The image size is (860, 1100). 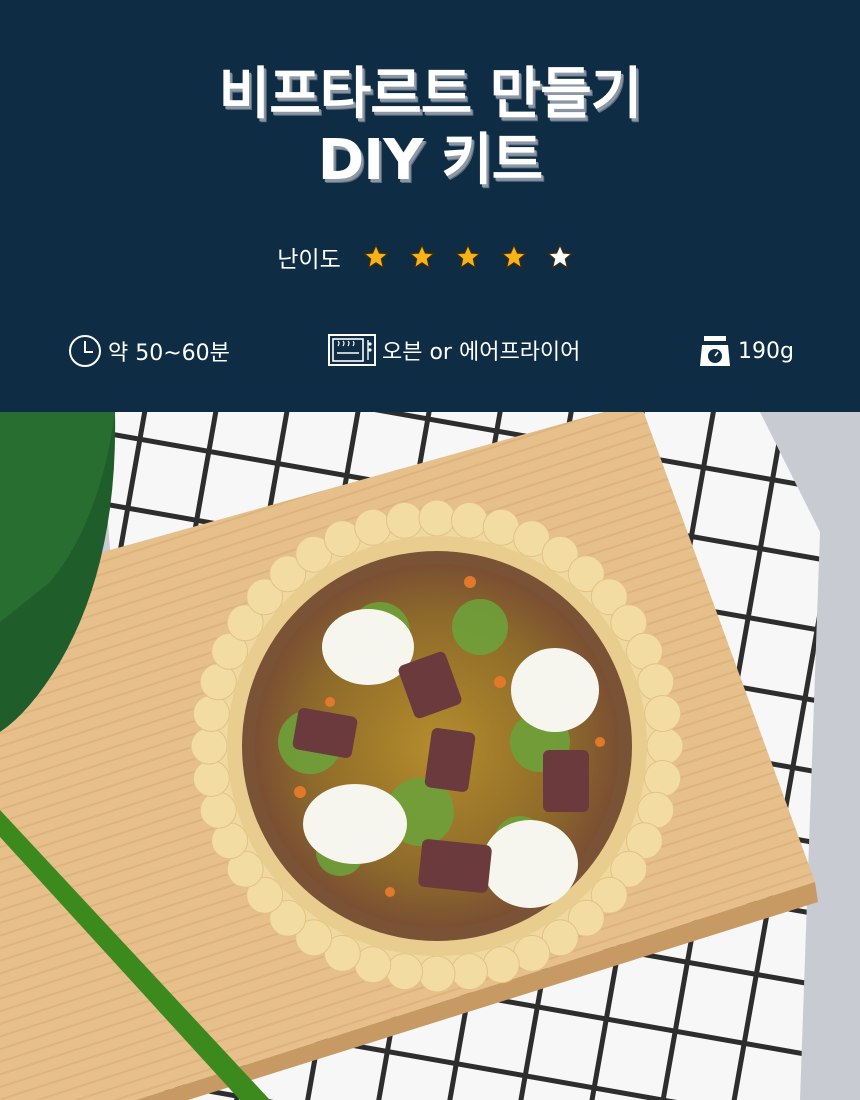 I want to click on title-line-1: 비프타르트 만들기, so click(x=430, y=94).